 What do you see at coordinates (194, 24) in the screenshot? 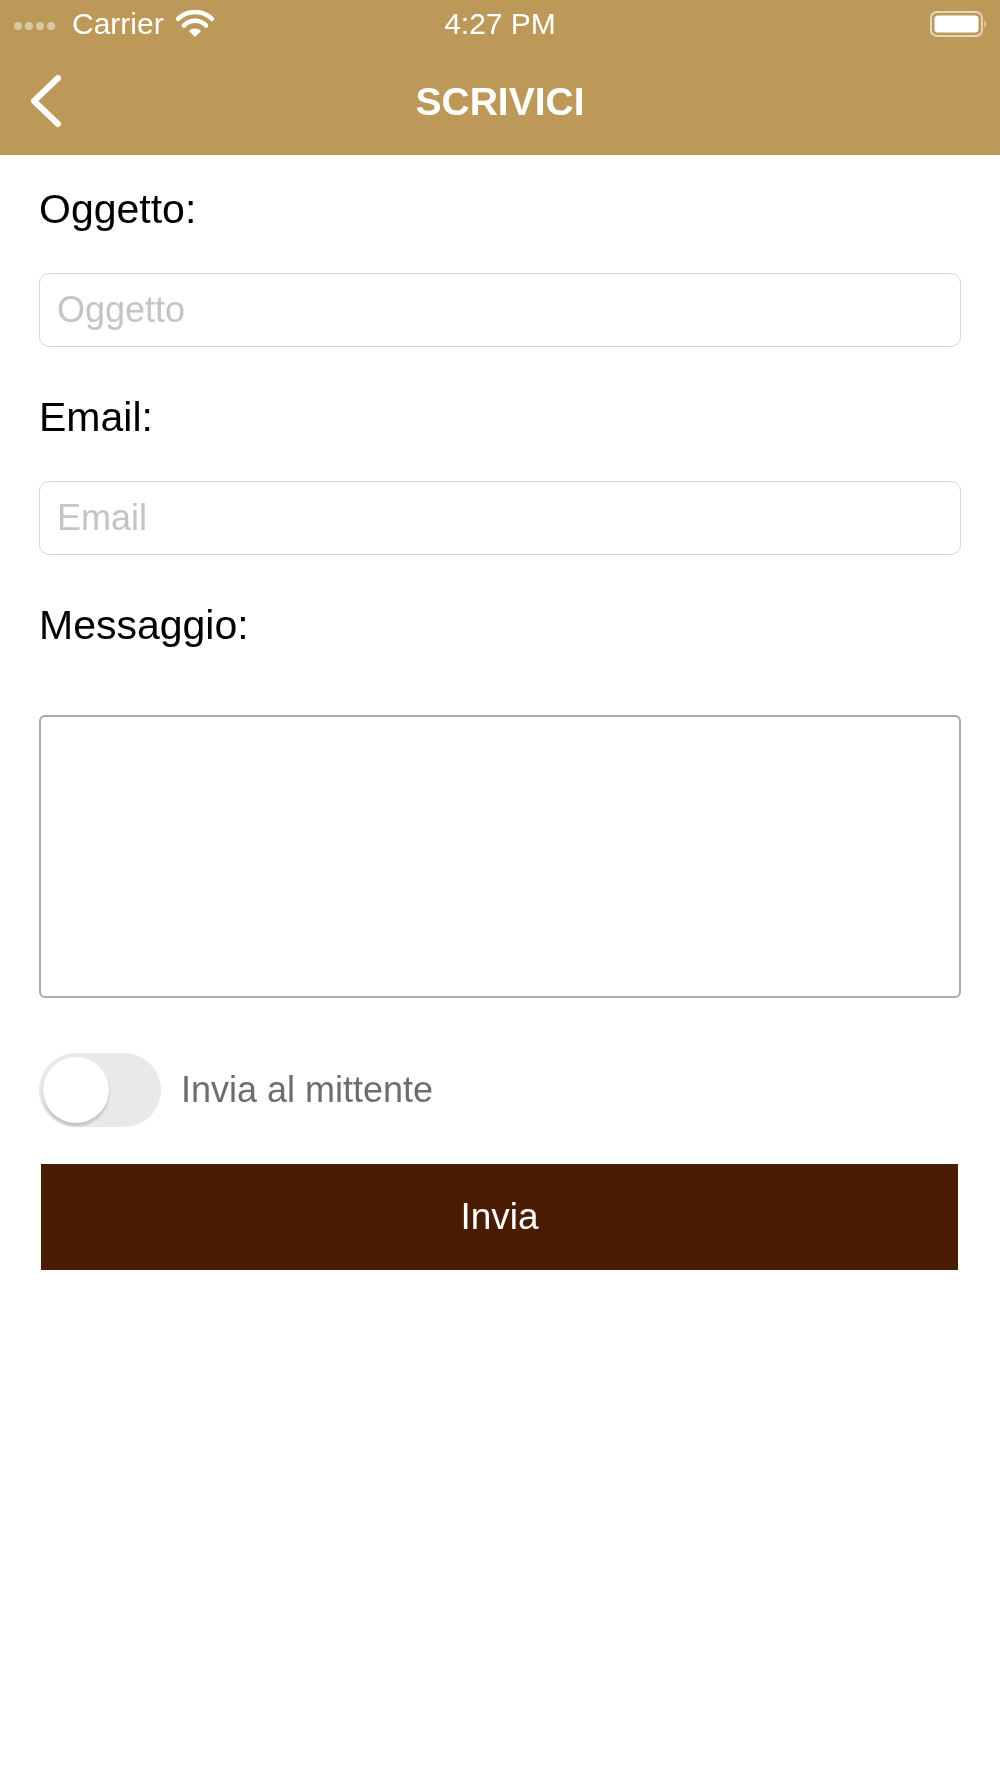
I see `wifi-icon` at bounding box center [194, 24].